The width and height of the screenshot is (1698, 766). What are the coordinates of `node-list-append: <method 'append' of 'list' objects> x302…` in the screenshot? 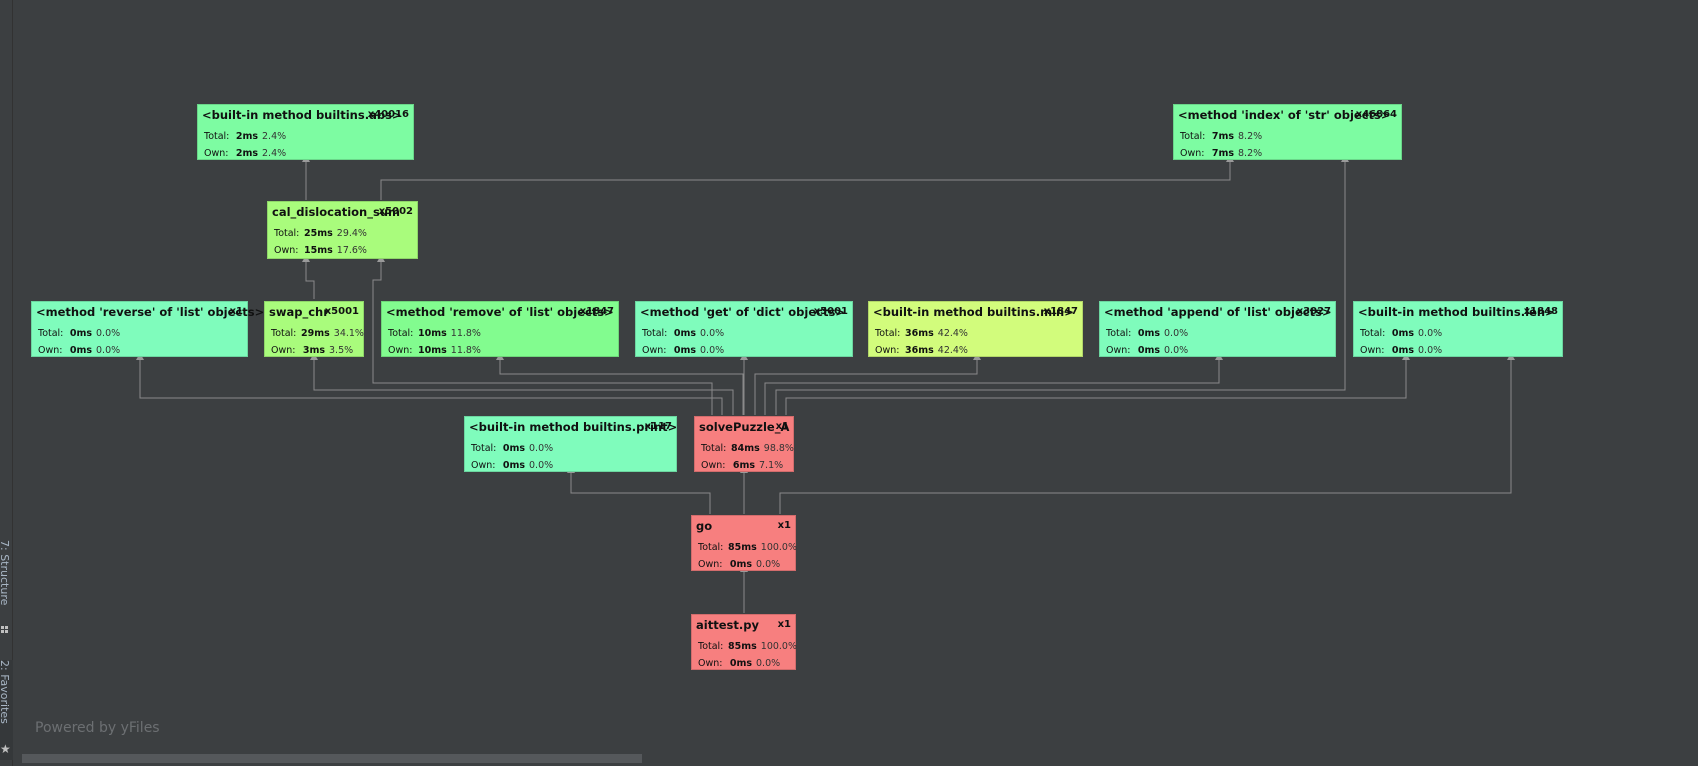 It's located at (1217, 329).